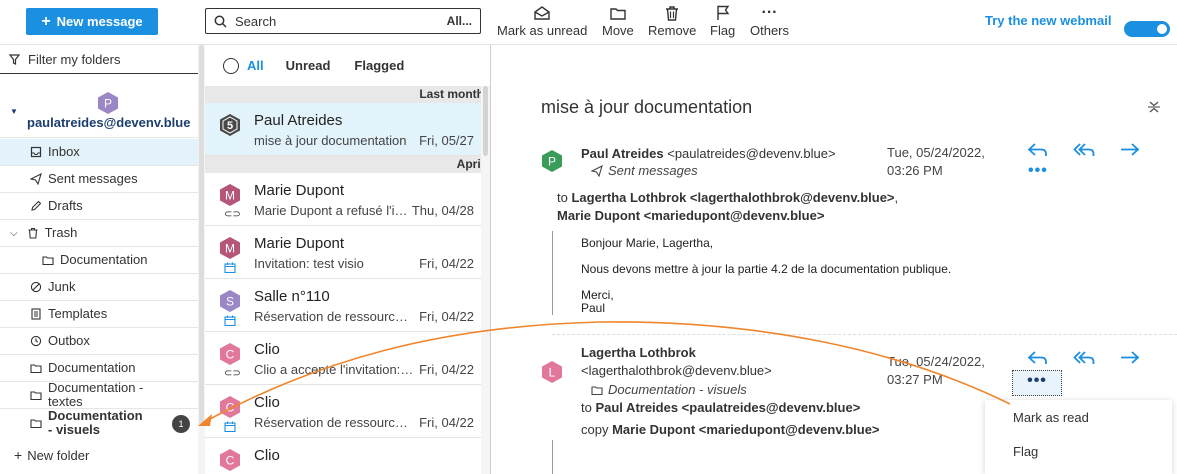 This screenshot has width=1177, height=474. I want to click on folder-templates: Templates, so click(99, 314).